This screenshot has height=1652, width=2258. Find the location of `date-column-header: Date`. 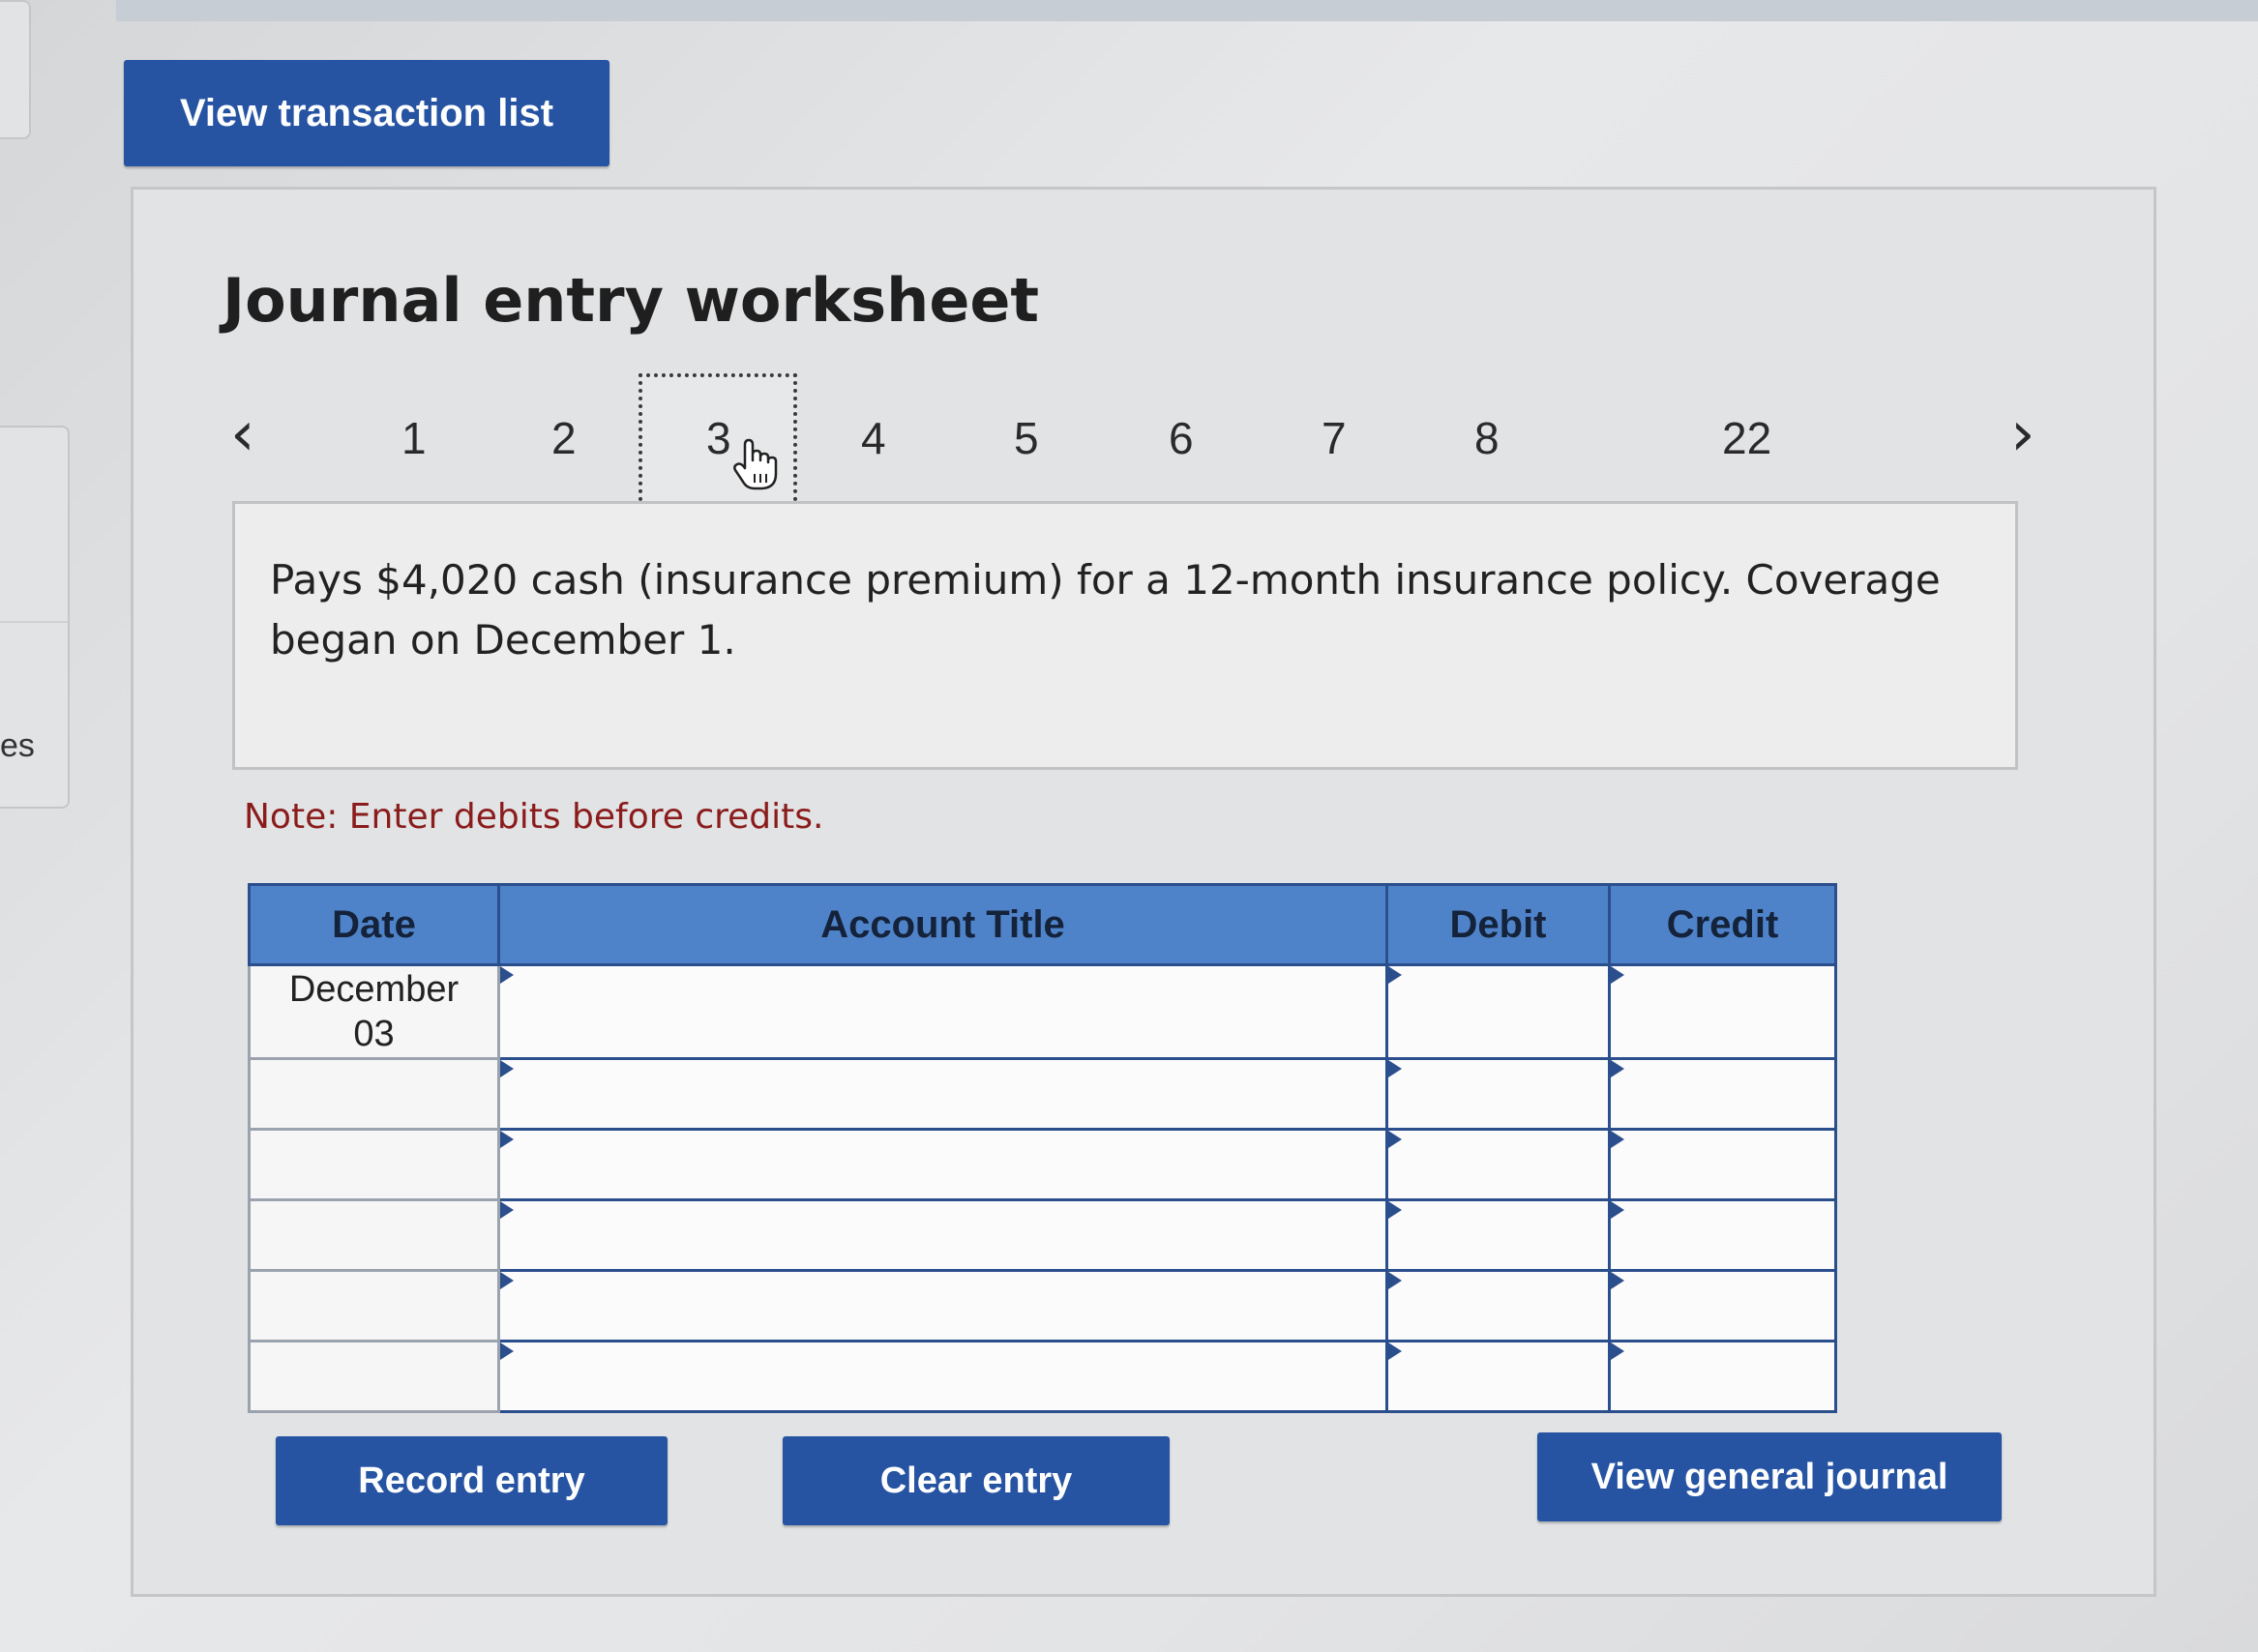

date-column-header: Date is located at coordinates (374, 924).